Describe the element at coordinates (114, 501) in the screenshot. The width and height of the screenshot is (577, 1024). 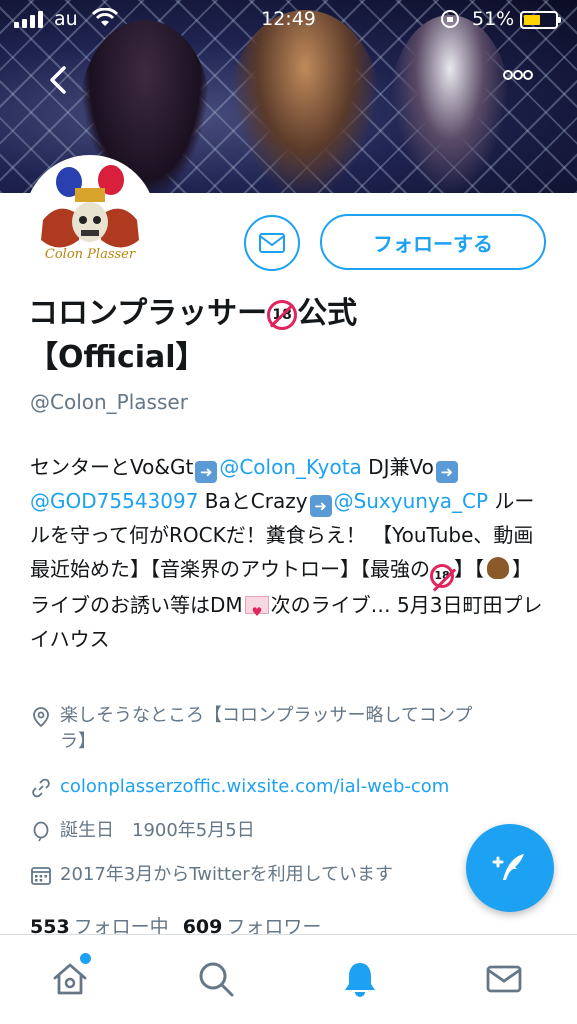
I see `bio-mention-link: @GOD75543097` at that location.